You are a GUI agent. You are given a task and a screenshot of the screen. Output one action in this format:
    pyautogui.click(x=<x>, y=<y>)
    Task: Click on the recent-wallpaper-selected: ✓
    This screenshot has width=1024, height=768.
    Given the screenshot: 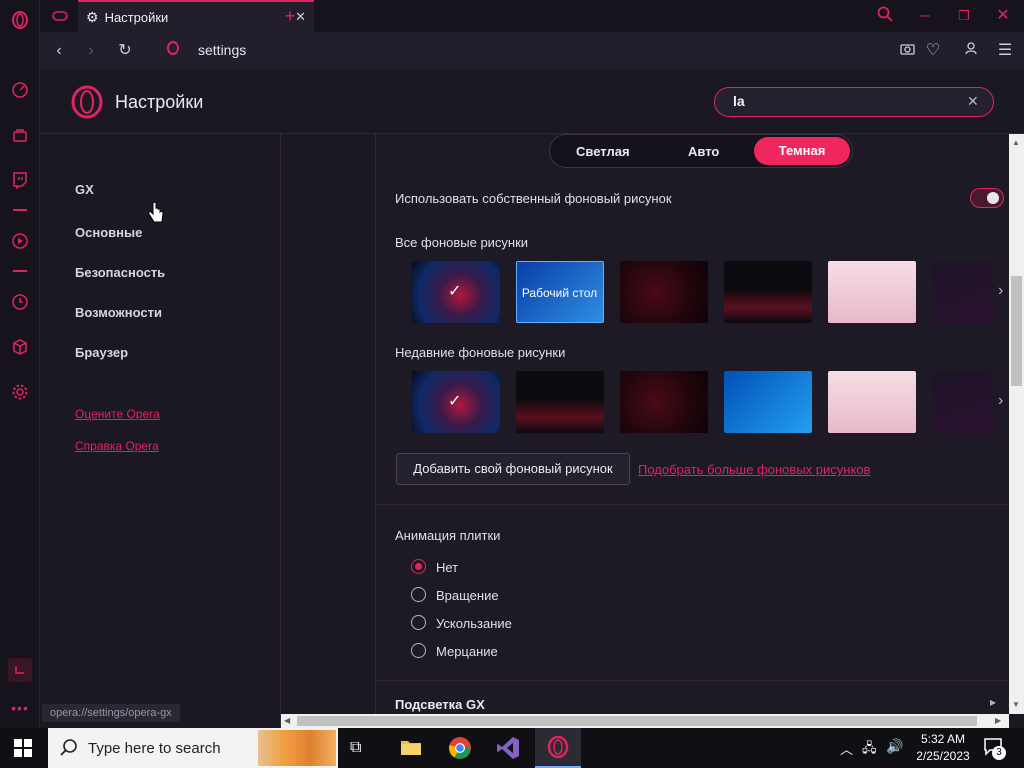 What is the action you would take?
    pyautogui.click(x=456, y=402)
    